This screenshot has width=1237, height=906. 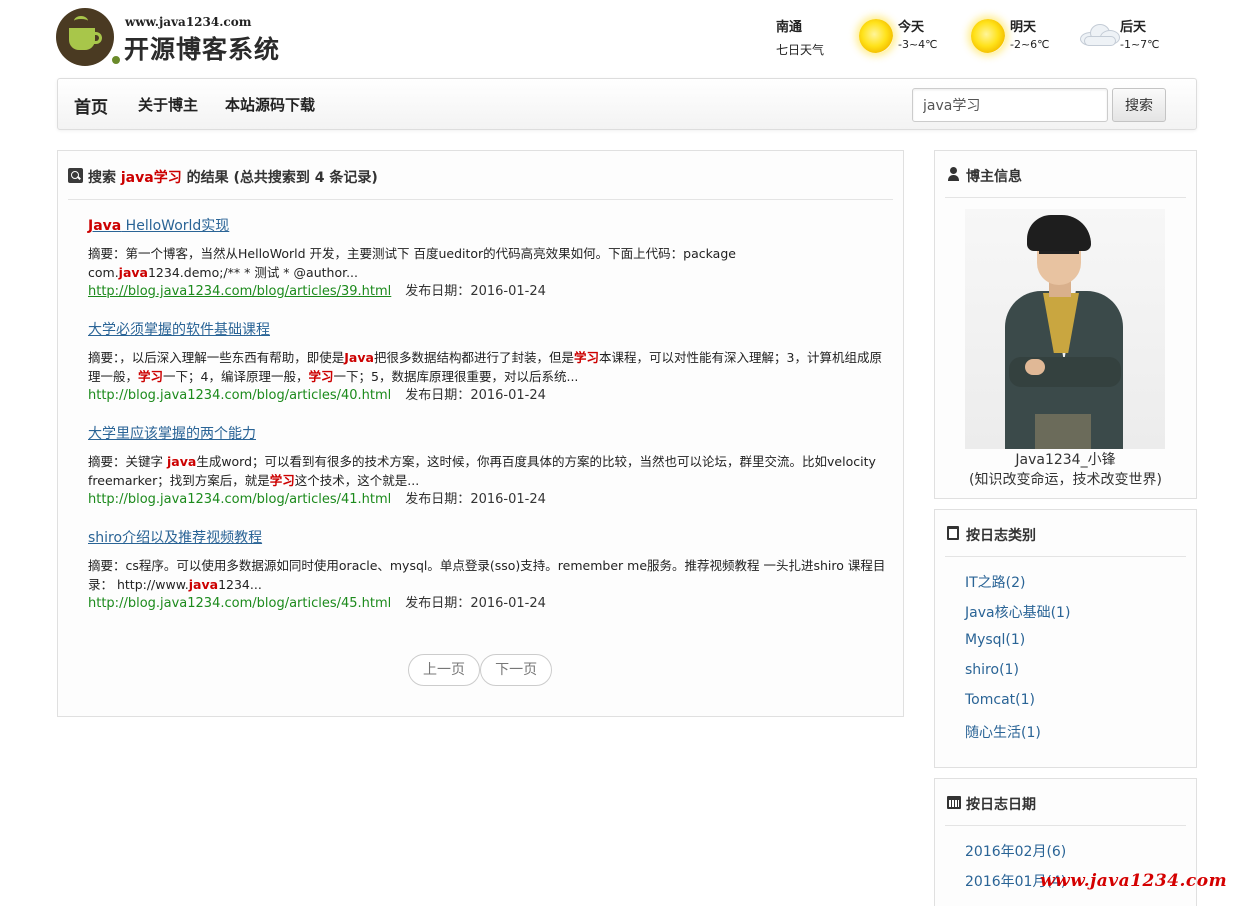 What do you see at coordinates (488, 433) in the screenshot?
I see `result-title-link: 大学里应该掌握的两个能力` at bounding box center [488, 433].